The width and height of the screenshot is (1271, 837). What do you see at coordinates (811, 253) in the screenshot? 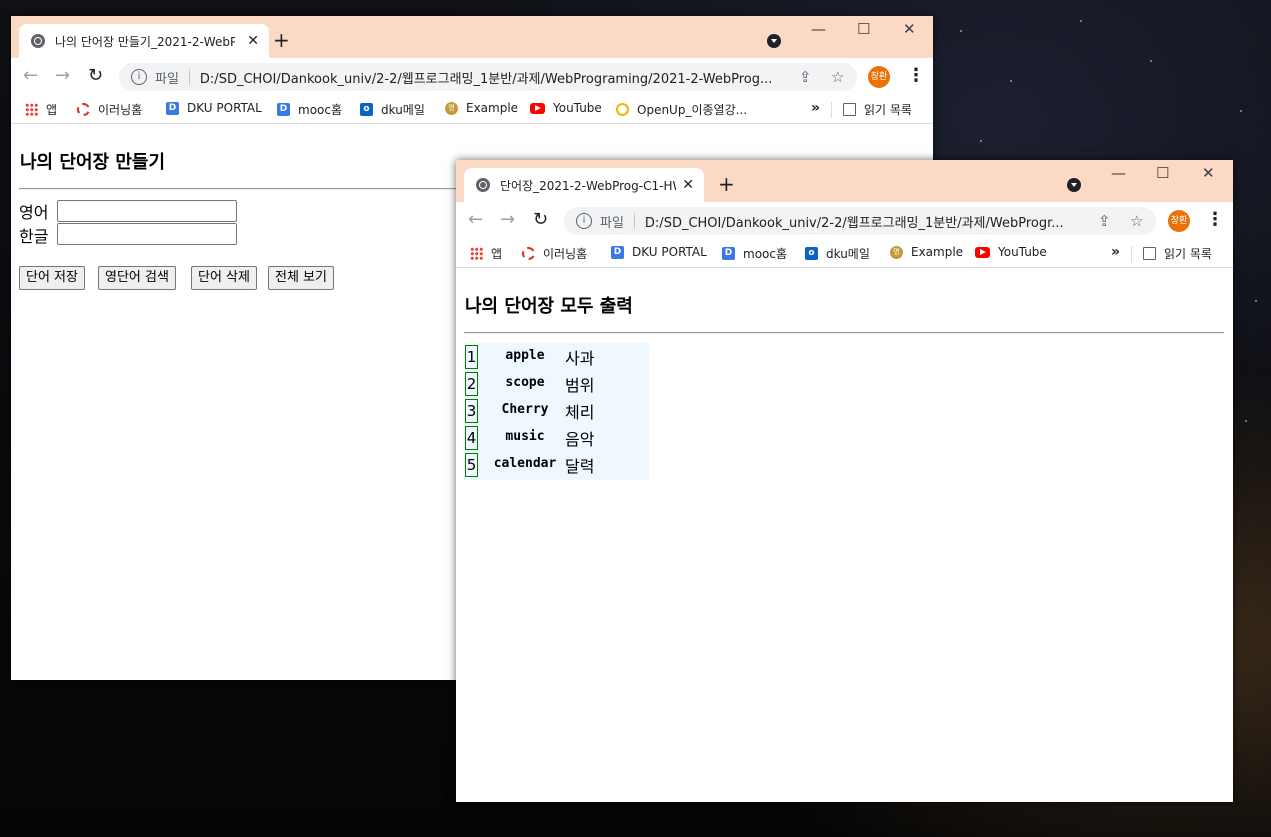
I see `outlook-icon: o` at bounding box center [811, 253].